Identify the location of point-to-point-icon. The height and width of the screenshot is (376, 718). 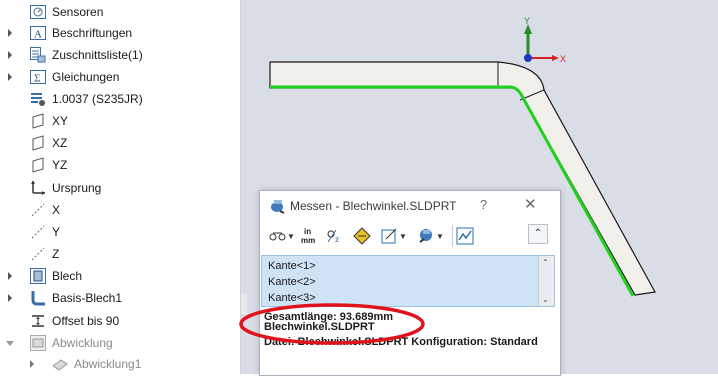
(362, 236).